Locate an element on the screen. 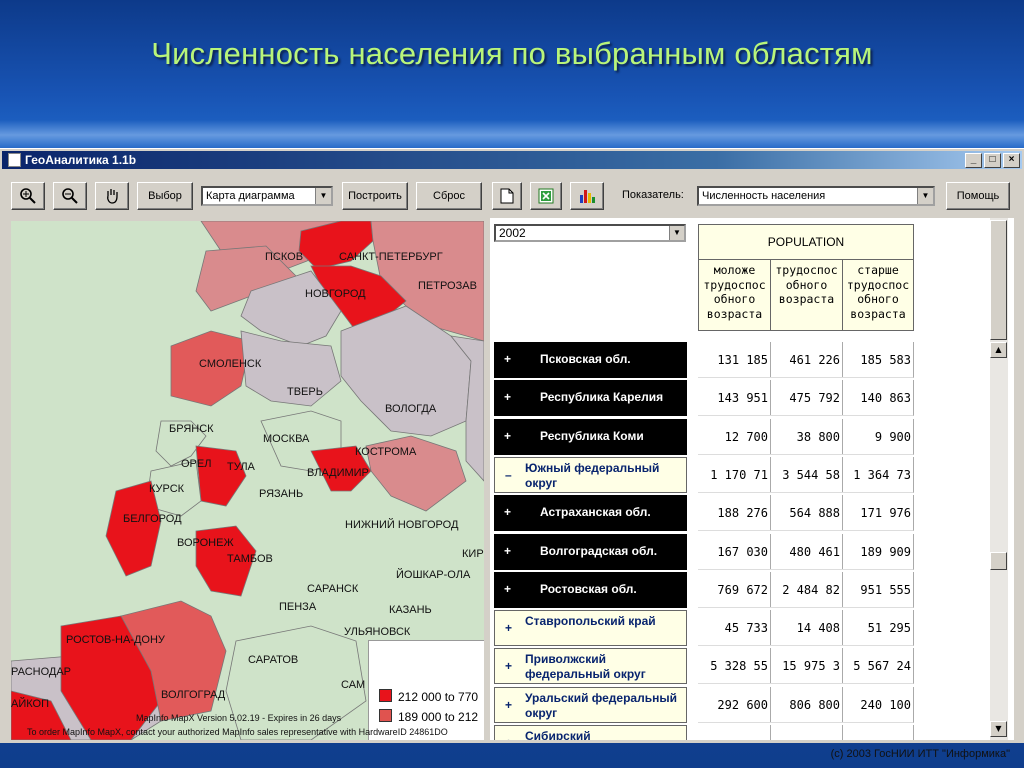 The image size is (1024, 768). row-name: Республика Карелия is located at coordinates (602, 397).